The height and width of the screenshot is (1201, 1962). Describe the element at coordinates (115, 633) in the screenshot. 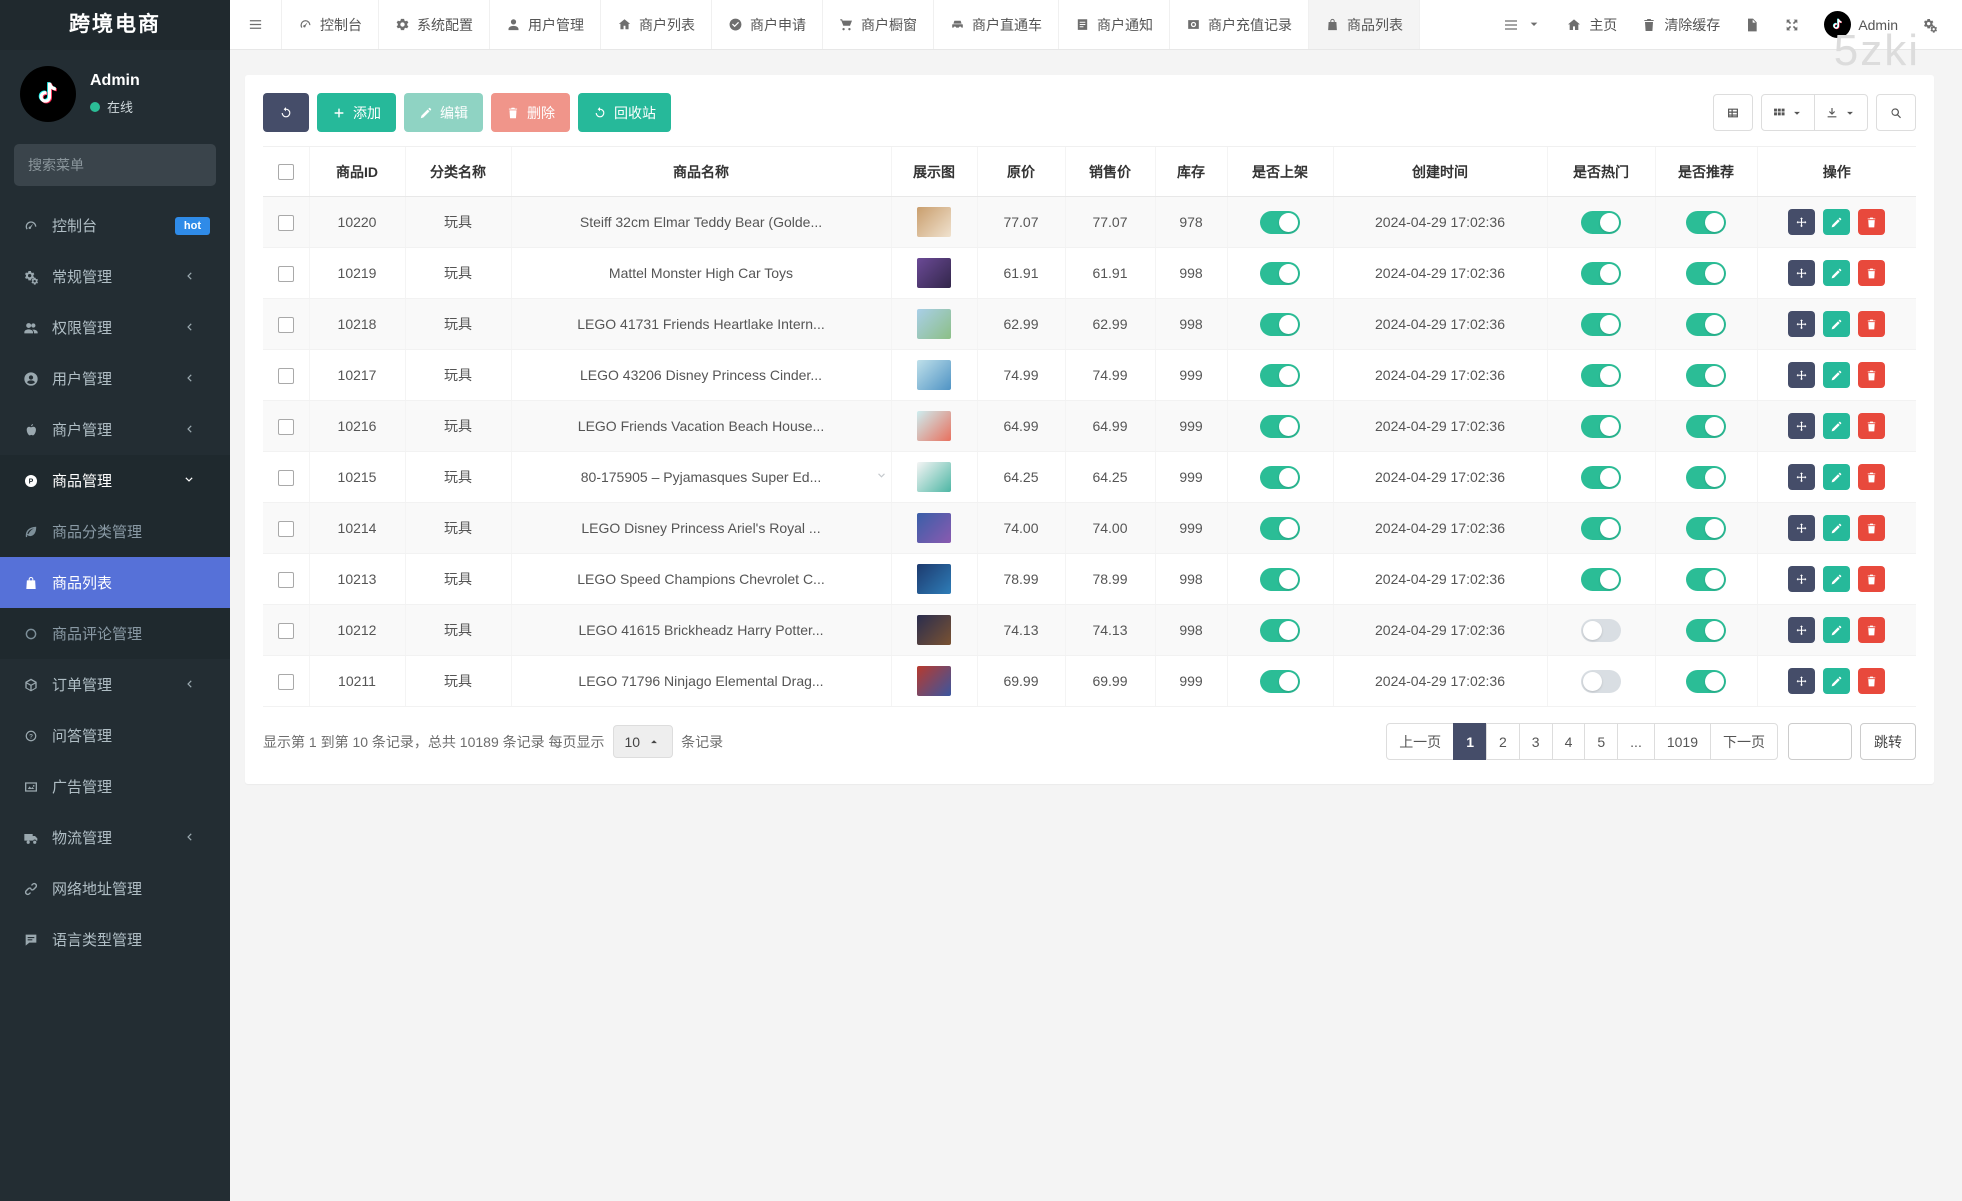

I see `sidebar-item-product-comment: 商品评论管理` at that location.